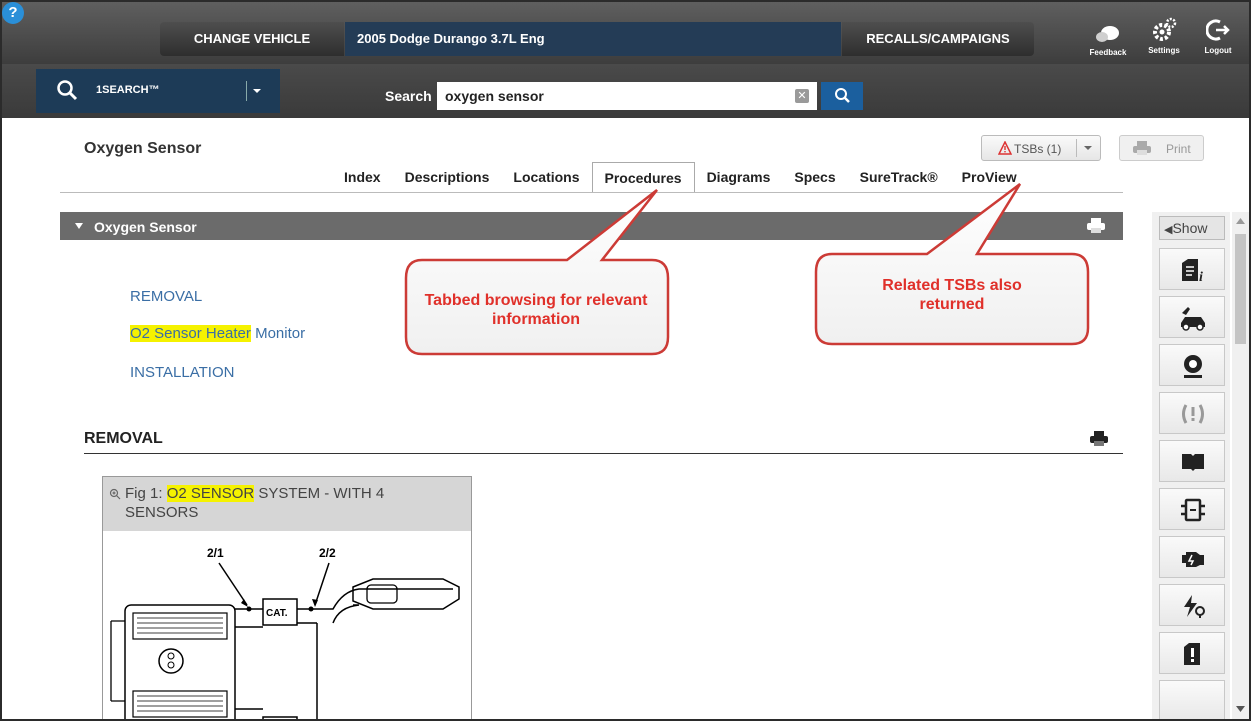 This screenshot has height=721, width=1251. Describe the element at coordinates (1240, 221) in the screenshot. I see `scroll-up-icon` at that location.